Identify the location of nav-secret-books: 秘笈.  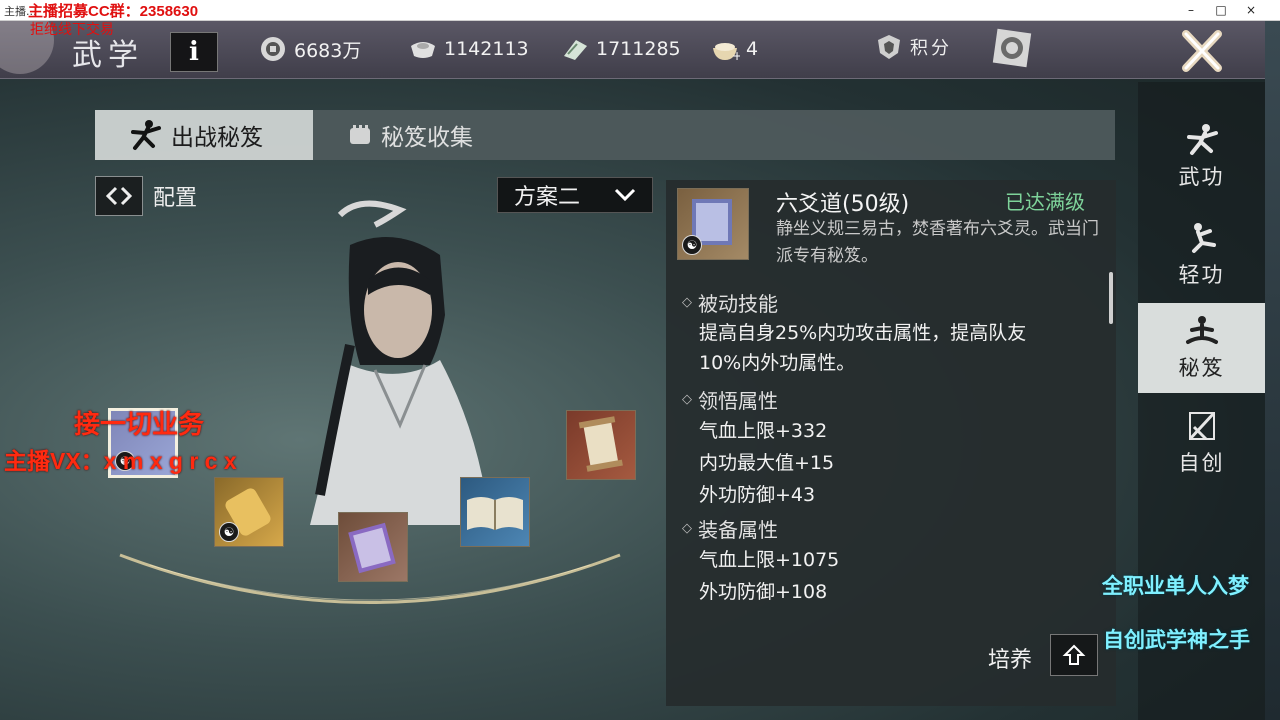
(1201, 348).